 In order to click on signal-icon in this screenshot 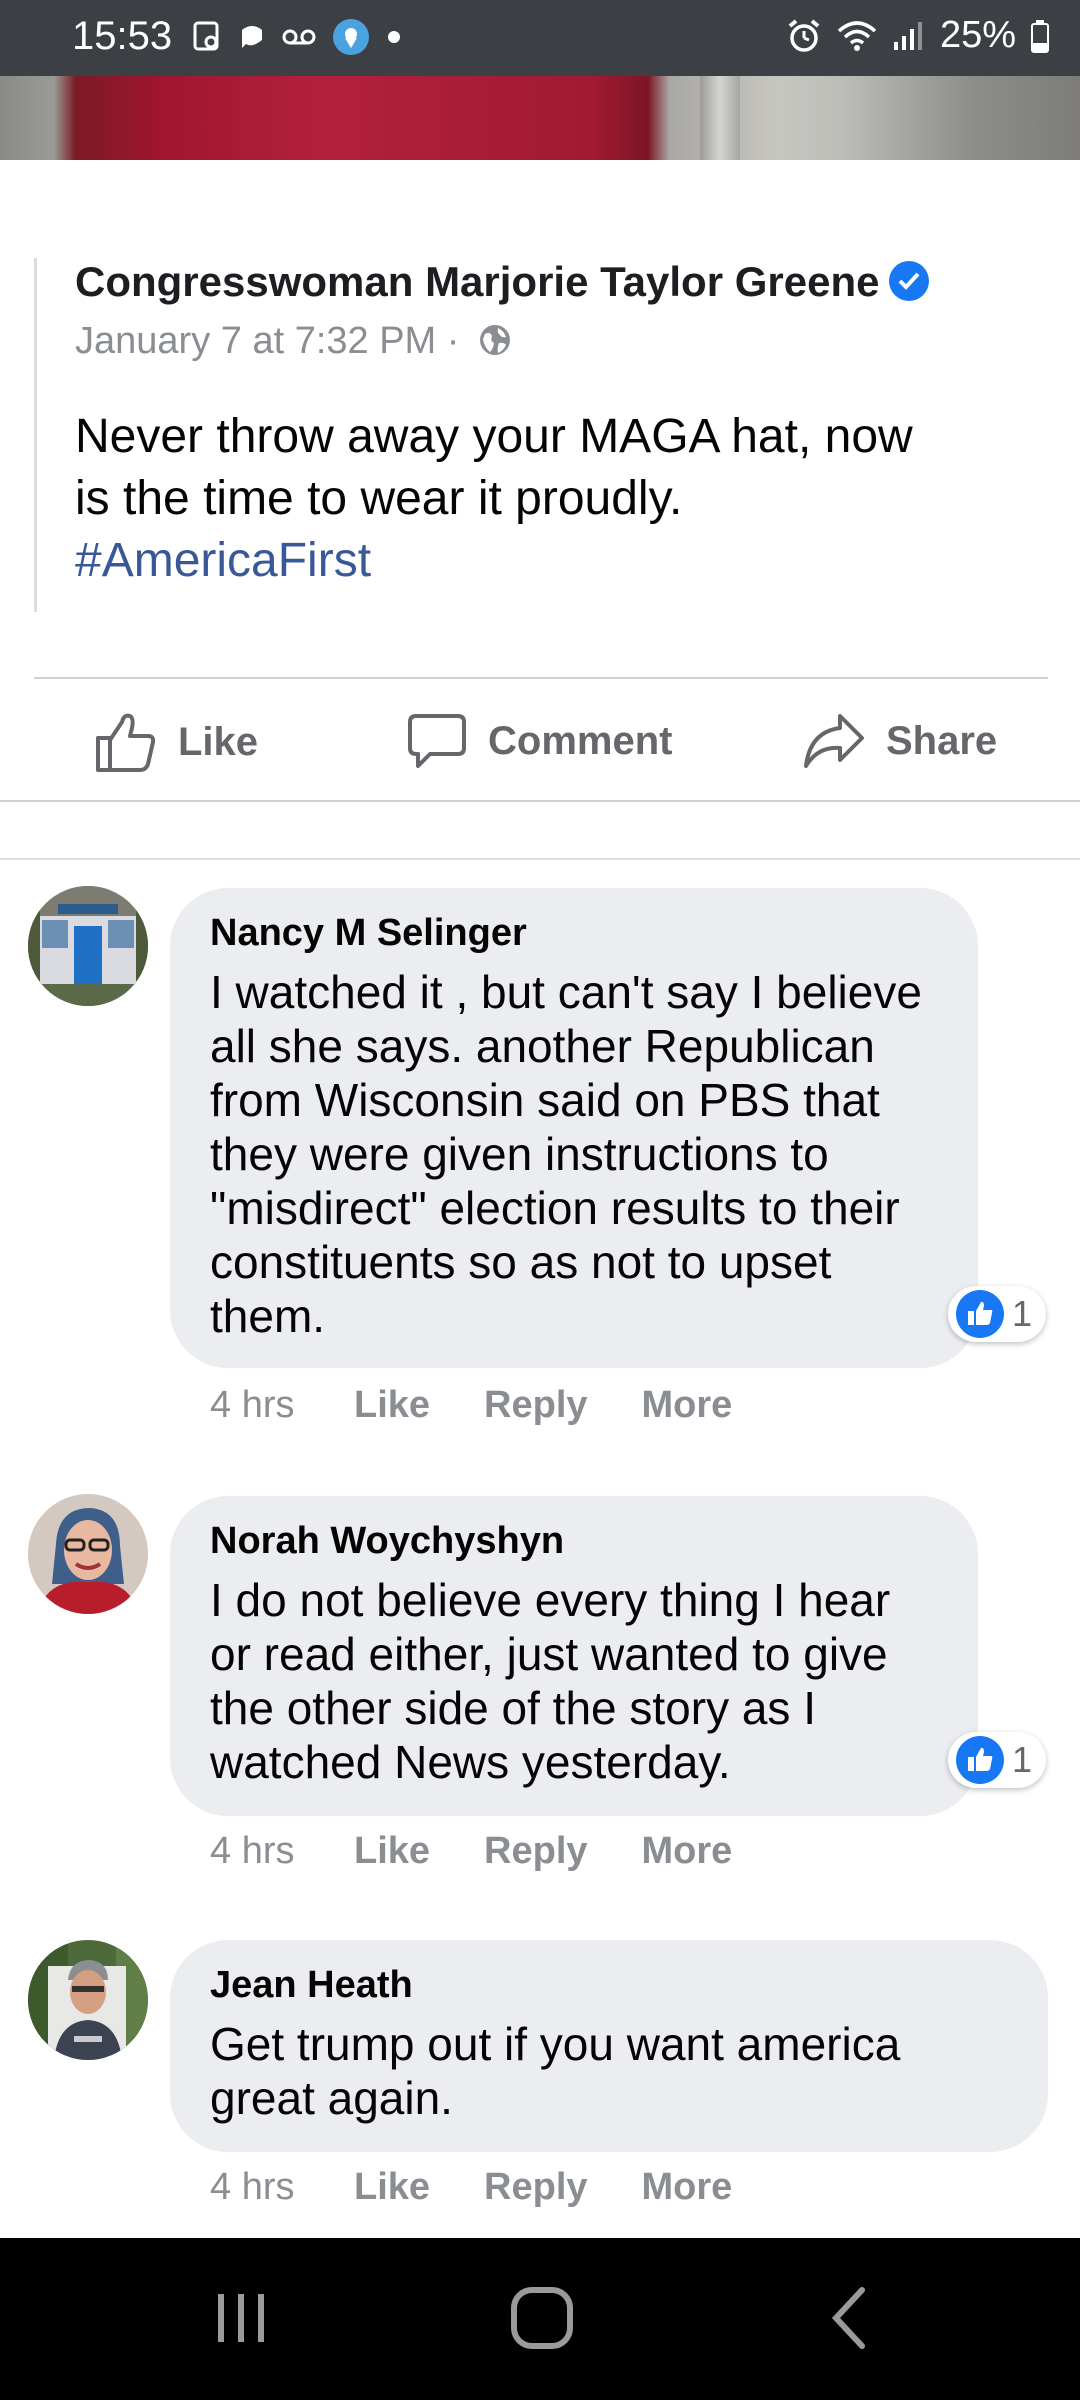, I will do `click(907, 35)`.